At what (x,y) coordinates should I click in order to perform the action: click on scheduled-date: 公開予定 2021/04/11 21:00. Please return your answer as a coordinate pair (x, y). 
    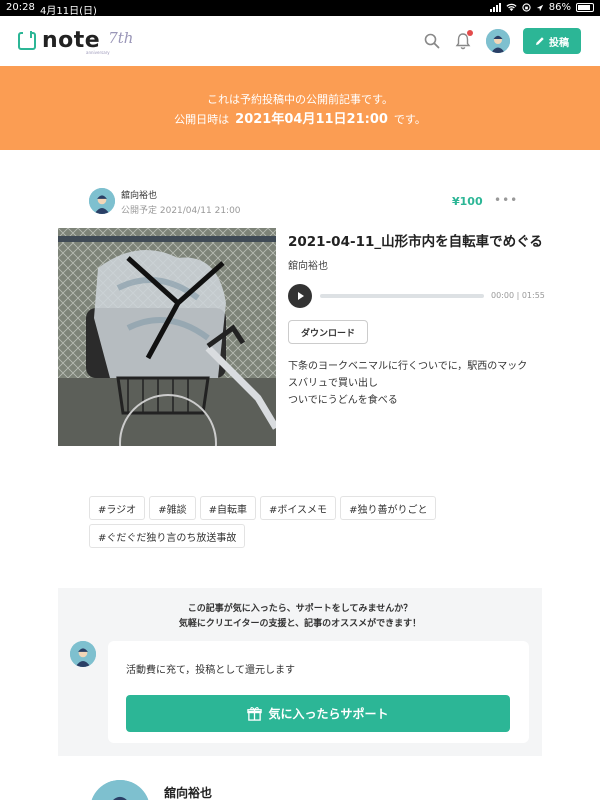
    Looking at the image, I should click on (181, 211).